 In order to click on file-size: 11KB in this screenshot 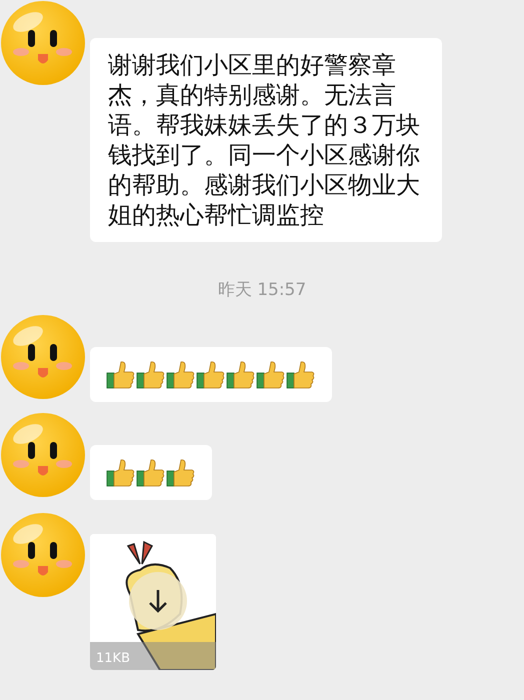, I will do `click(113, 658)`.